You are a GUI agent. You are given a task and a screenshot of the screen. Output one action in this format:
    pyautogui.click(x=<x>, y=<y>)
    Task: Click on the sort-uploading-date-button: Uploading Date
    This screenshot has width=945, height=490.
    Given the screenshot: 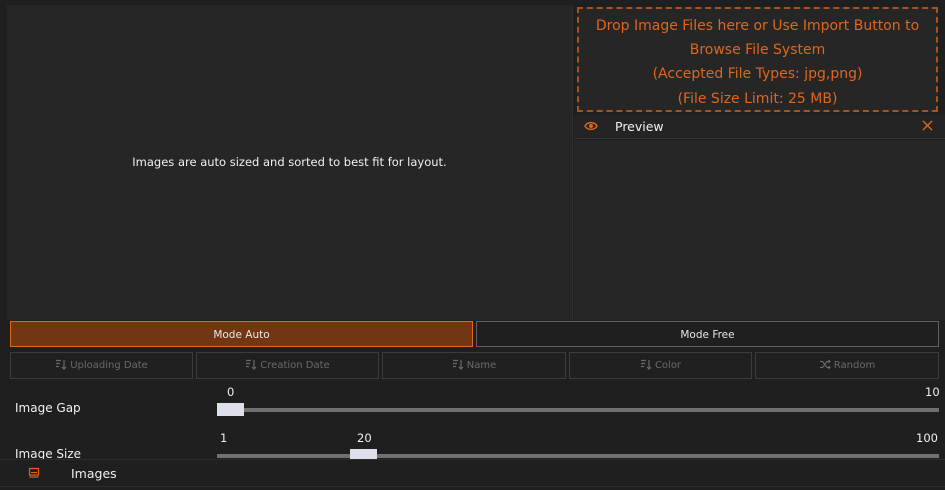 What is the action you would take?
    pyautogui.click(x=101, y=365)
    